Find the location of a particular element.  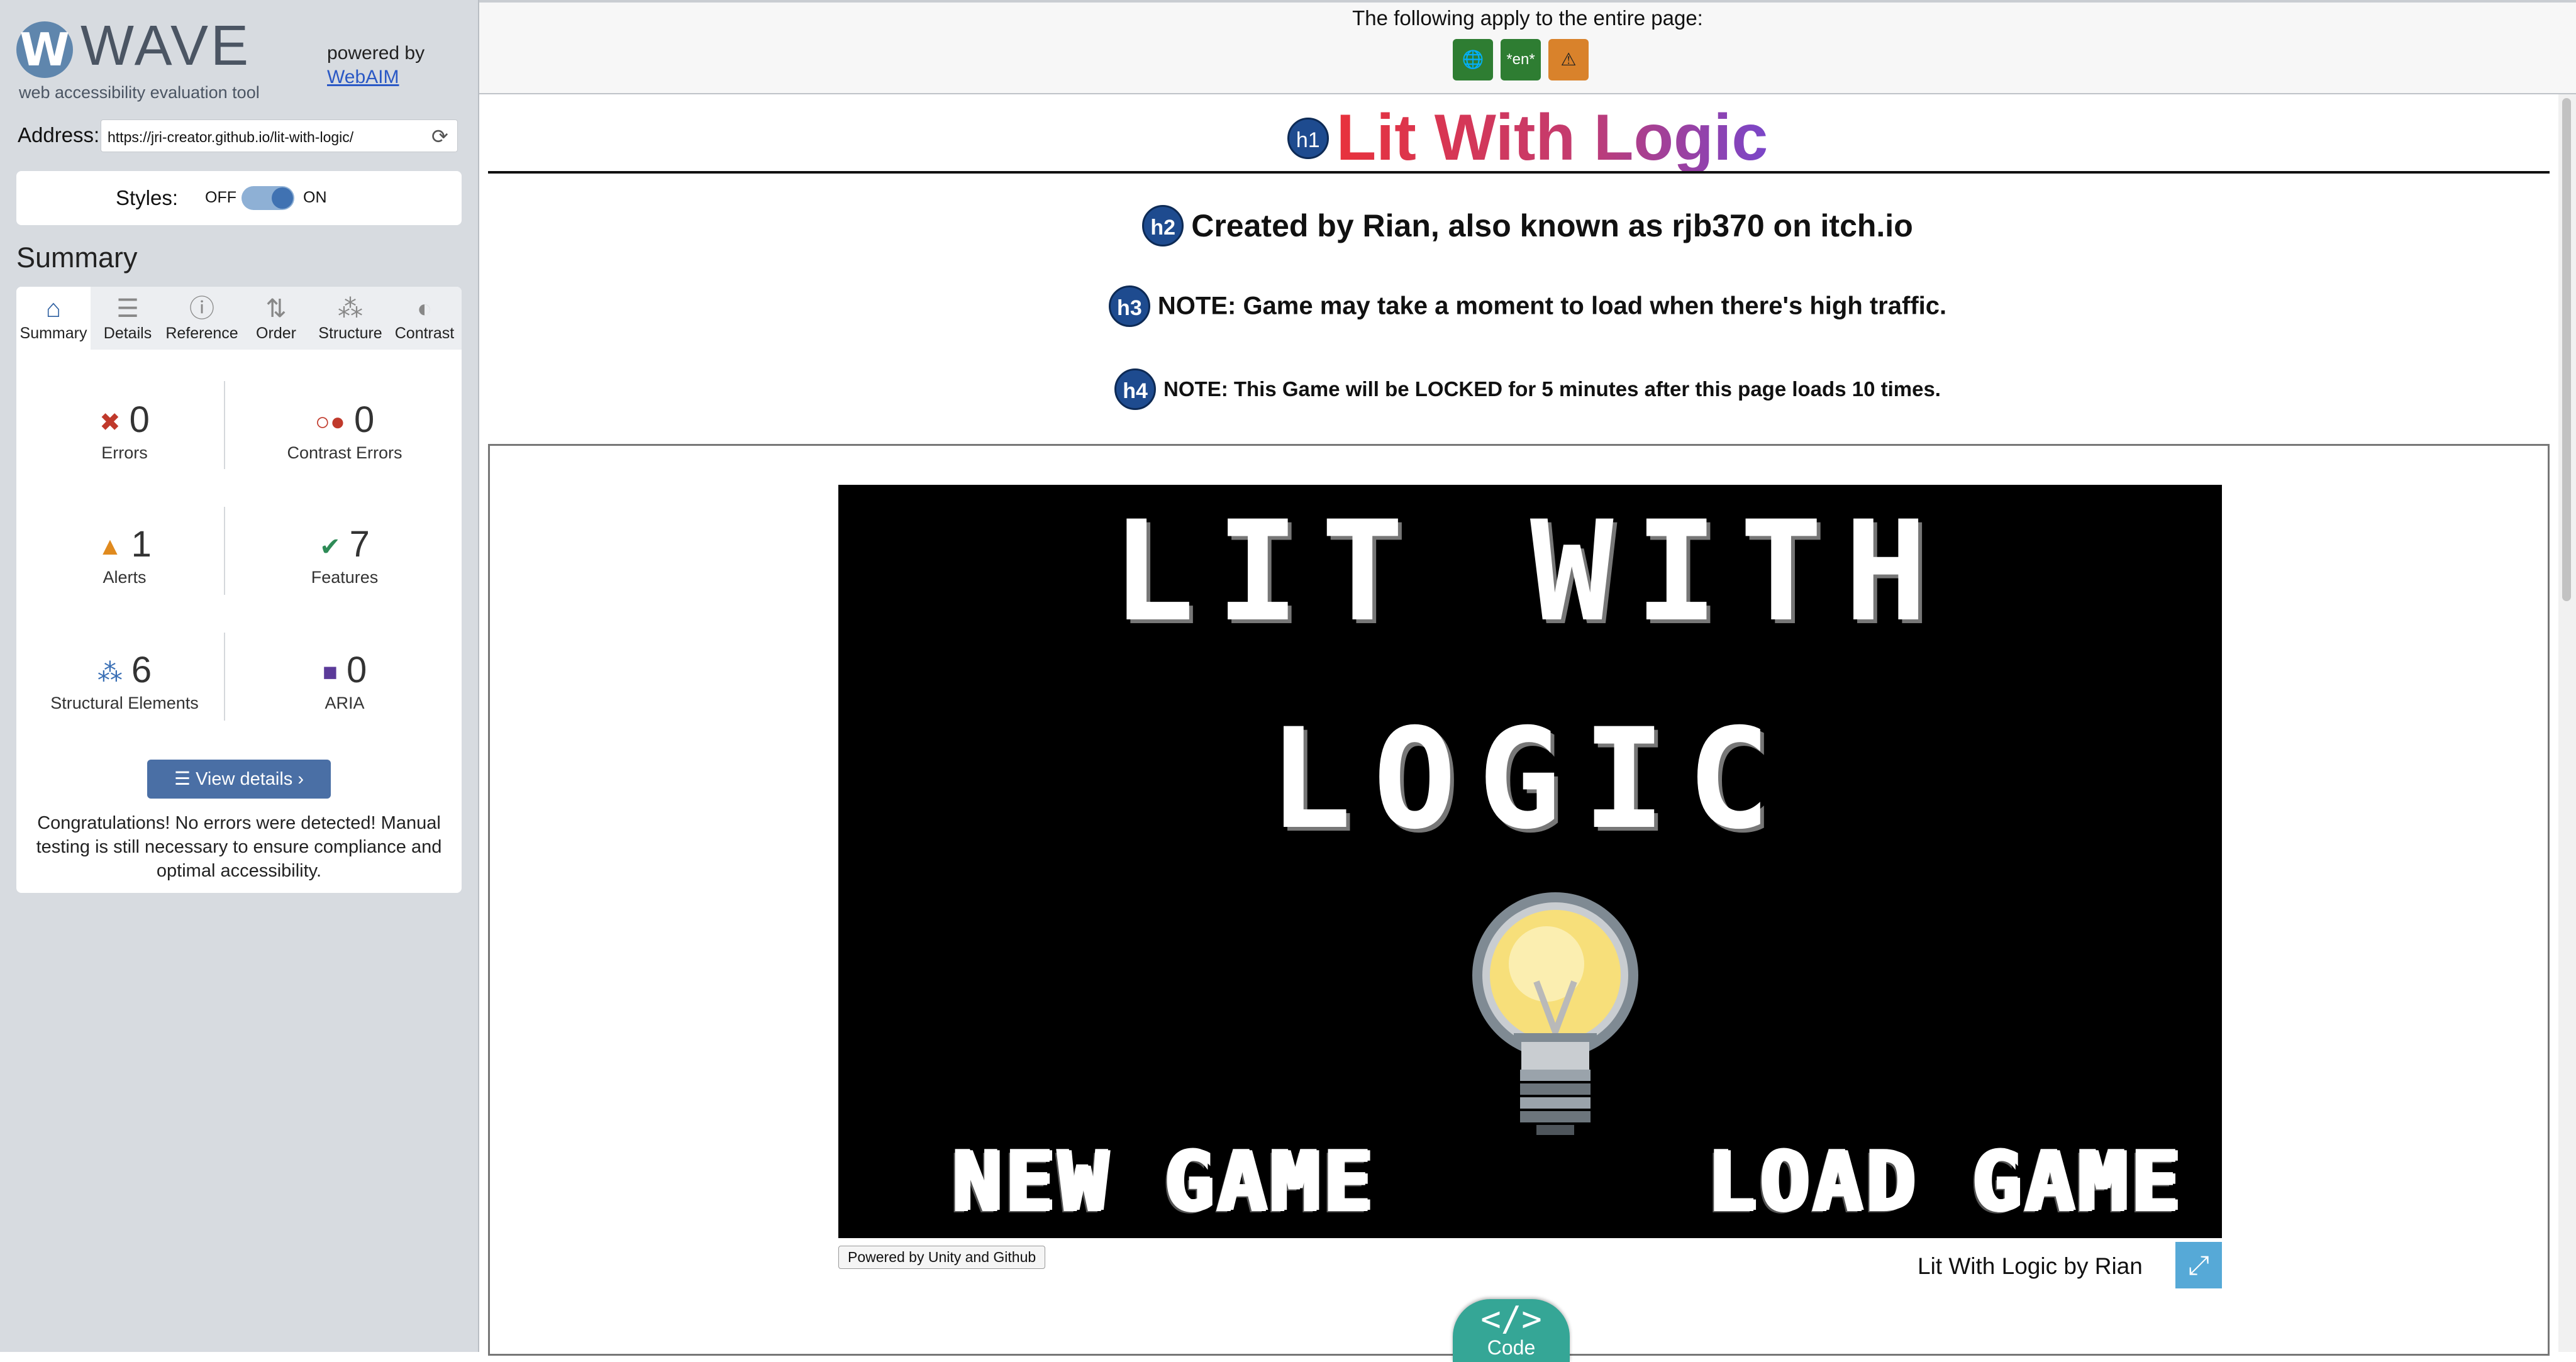

tab-summary: ⌂ Summary is located at coordinates (53, 318).